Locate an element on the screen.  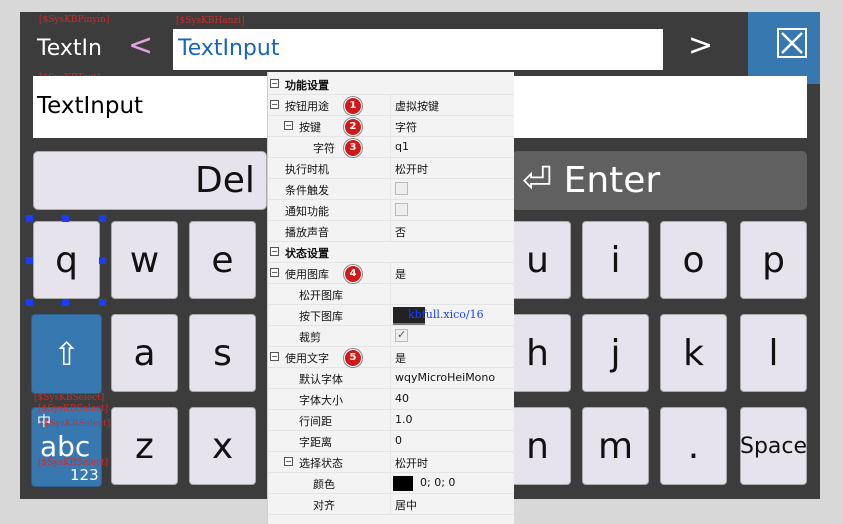
key-space: Space is located at coordinates (773, 446).